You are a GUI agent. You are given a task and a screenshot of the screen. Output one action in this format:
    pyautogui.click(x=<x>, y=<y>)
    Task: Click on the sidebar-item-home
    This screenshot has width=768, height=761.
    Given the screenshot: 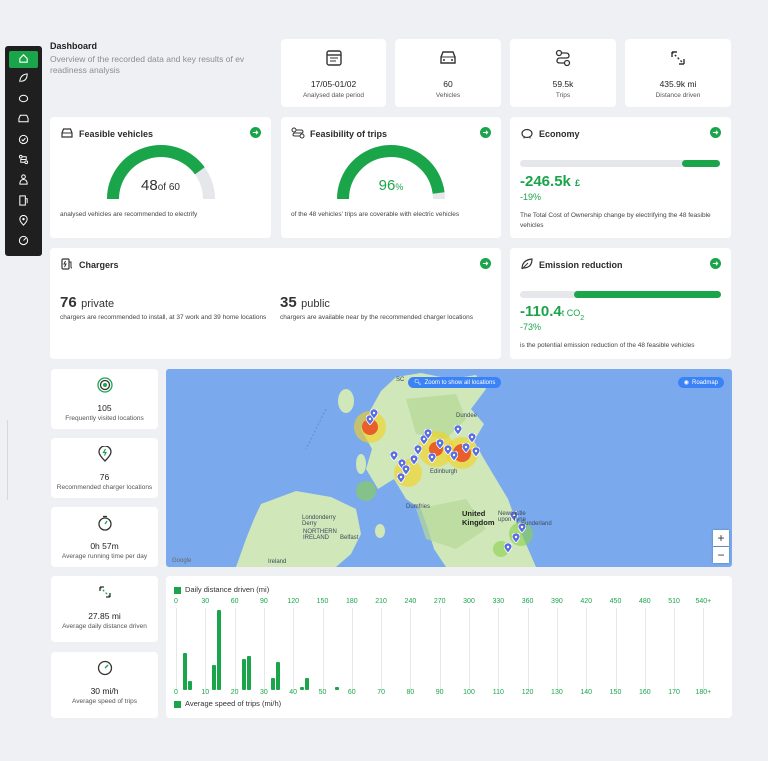 What is the action you would take?
    pyautogui.click(x=23, y=59)
    